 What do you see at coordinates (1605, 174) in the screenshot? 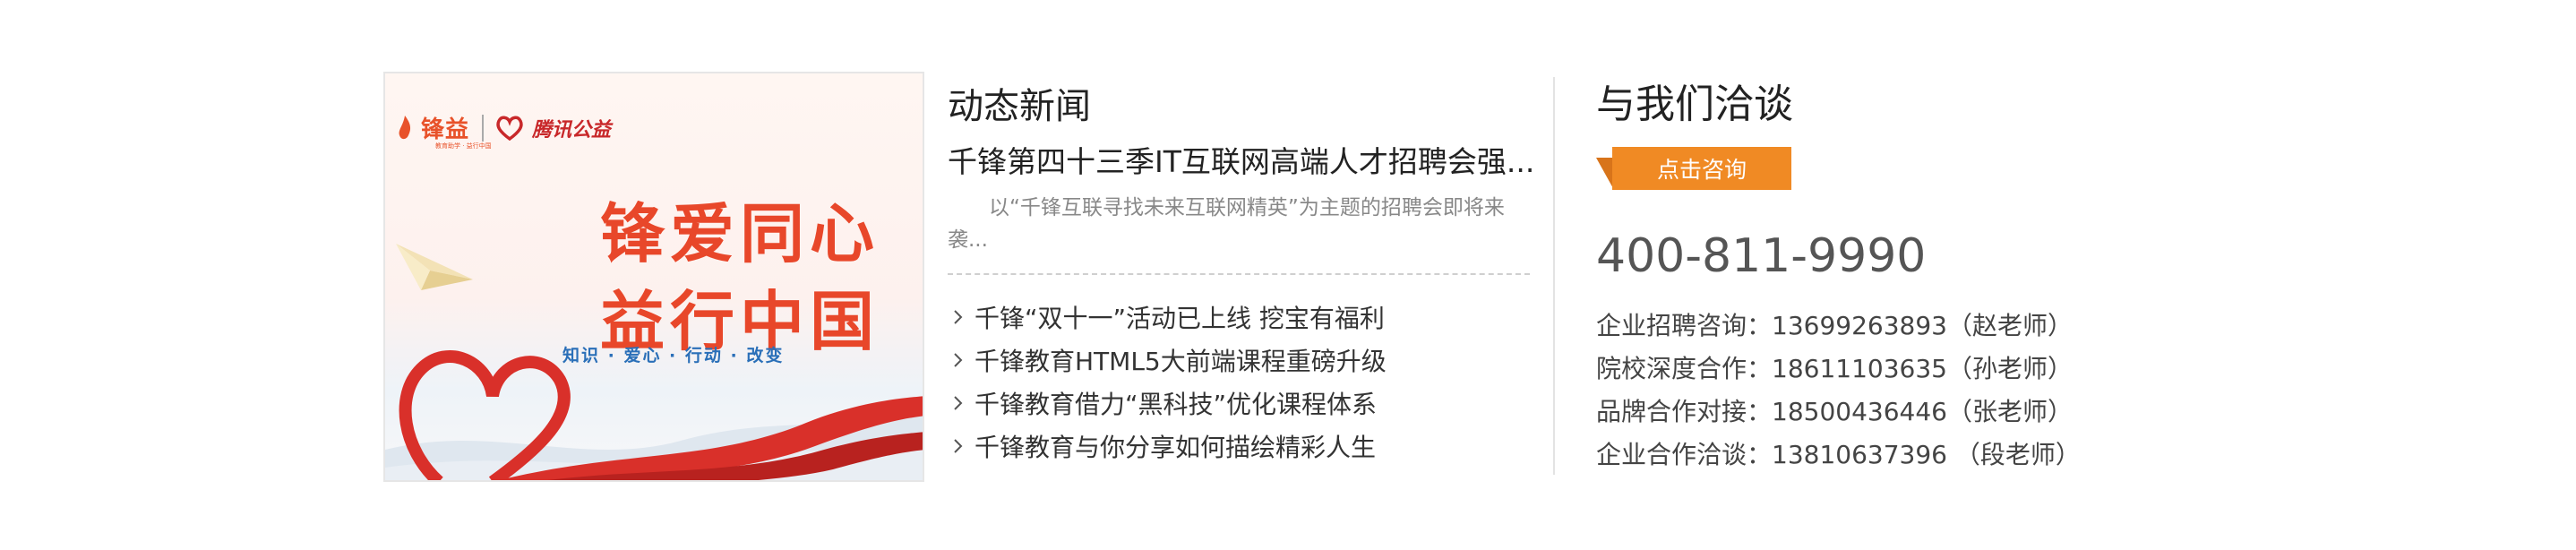
I see `button-tail-decoration` at bounding box center [1605, 174].